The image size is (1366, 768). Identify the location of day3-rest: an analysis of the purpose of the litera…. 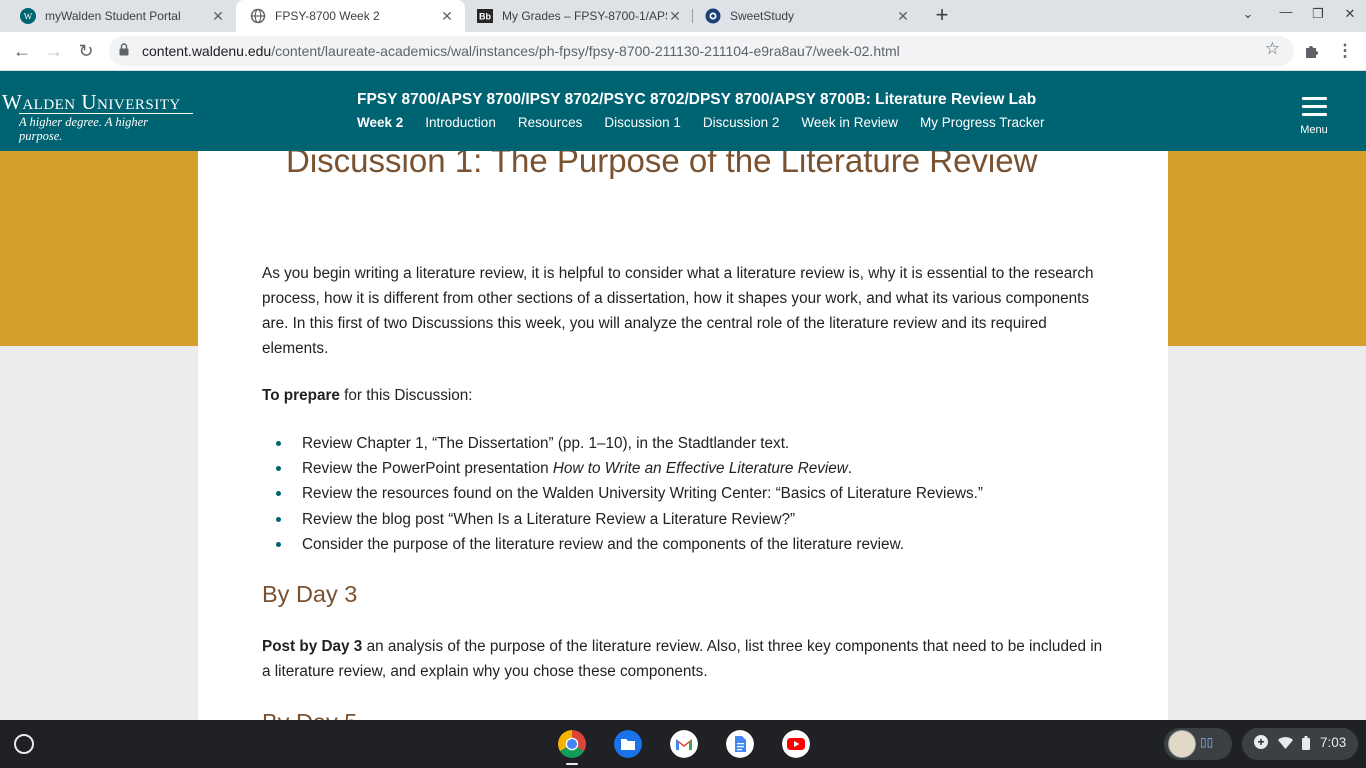
(682, 659).